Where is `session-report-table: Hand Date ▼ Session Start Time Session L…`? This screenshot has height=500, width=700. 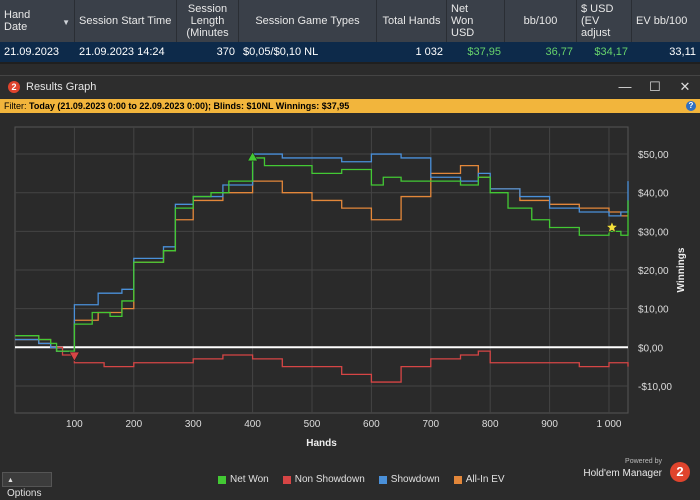 session-report-table: Hand Date ▼ Session Start Time Session L… is located at coordinates (350, 32).